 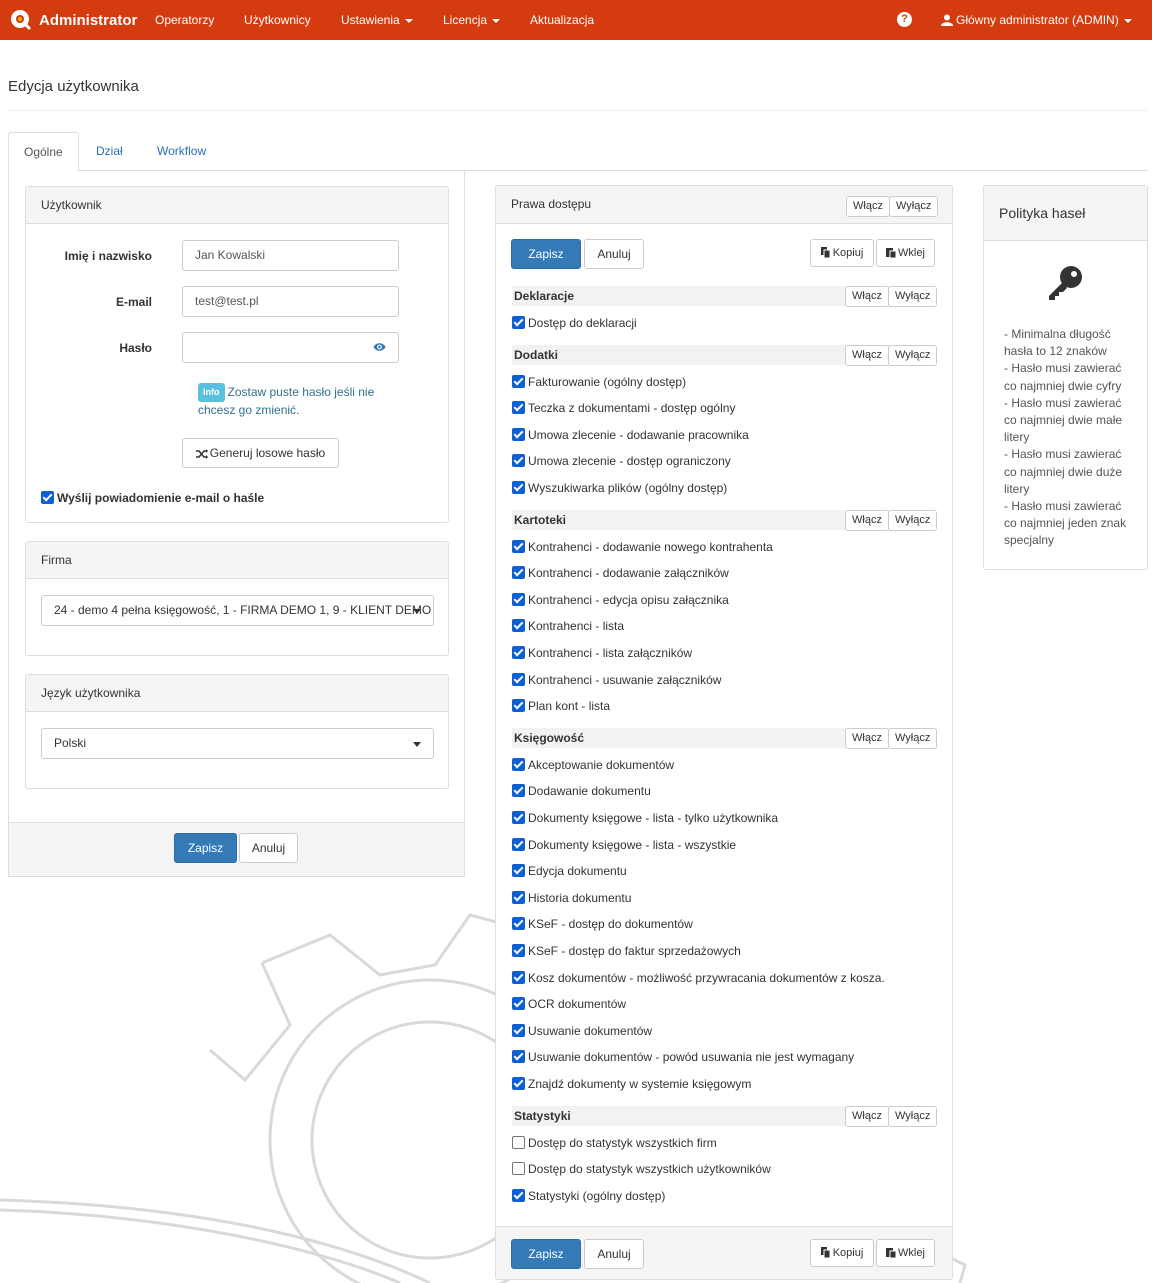 What do you see at coordinates (914, 206) in the screenshot?
I see `disable-all-button: Wyłącz` at bounding box center [914, 206].